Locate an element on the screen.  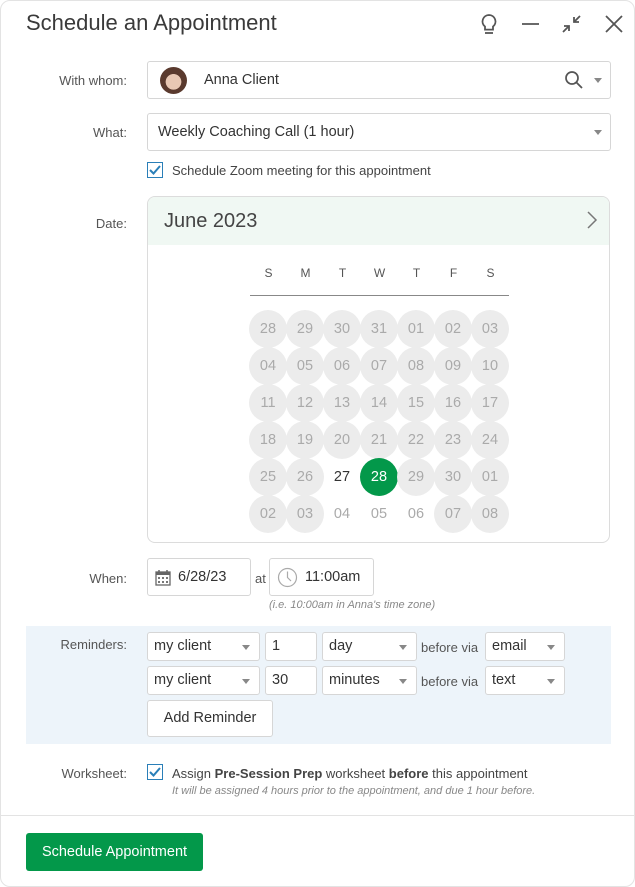
calendar-day-selected: 28 is located at coordinates (379, 477).